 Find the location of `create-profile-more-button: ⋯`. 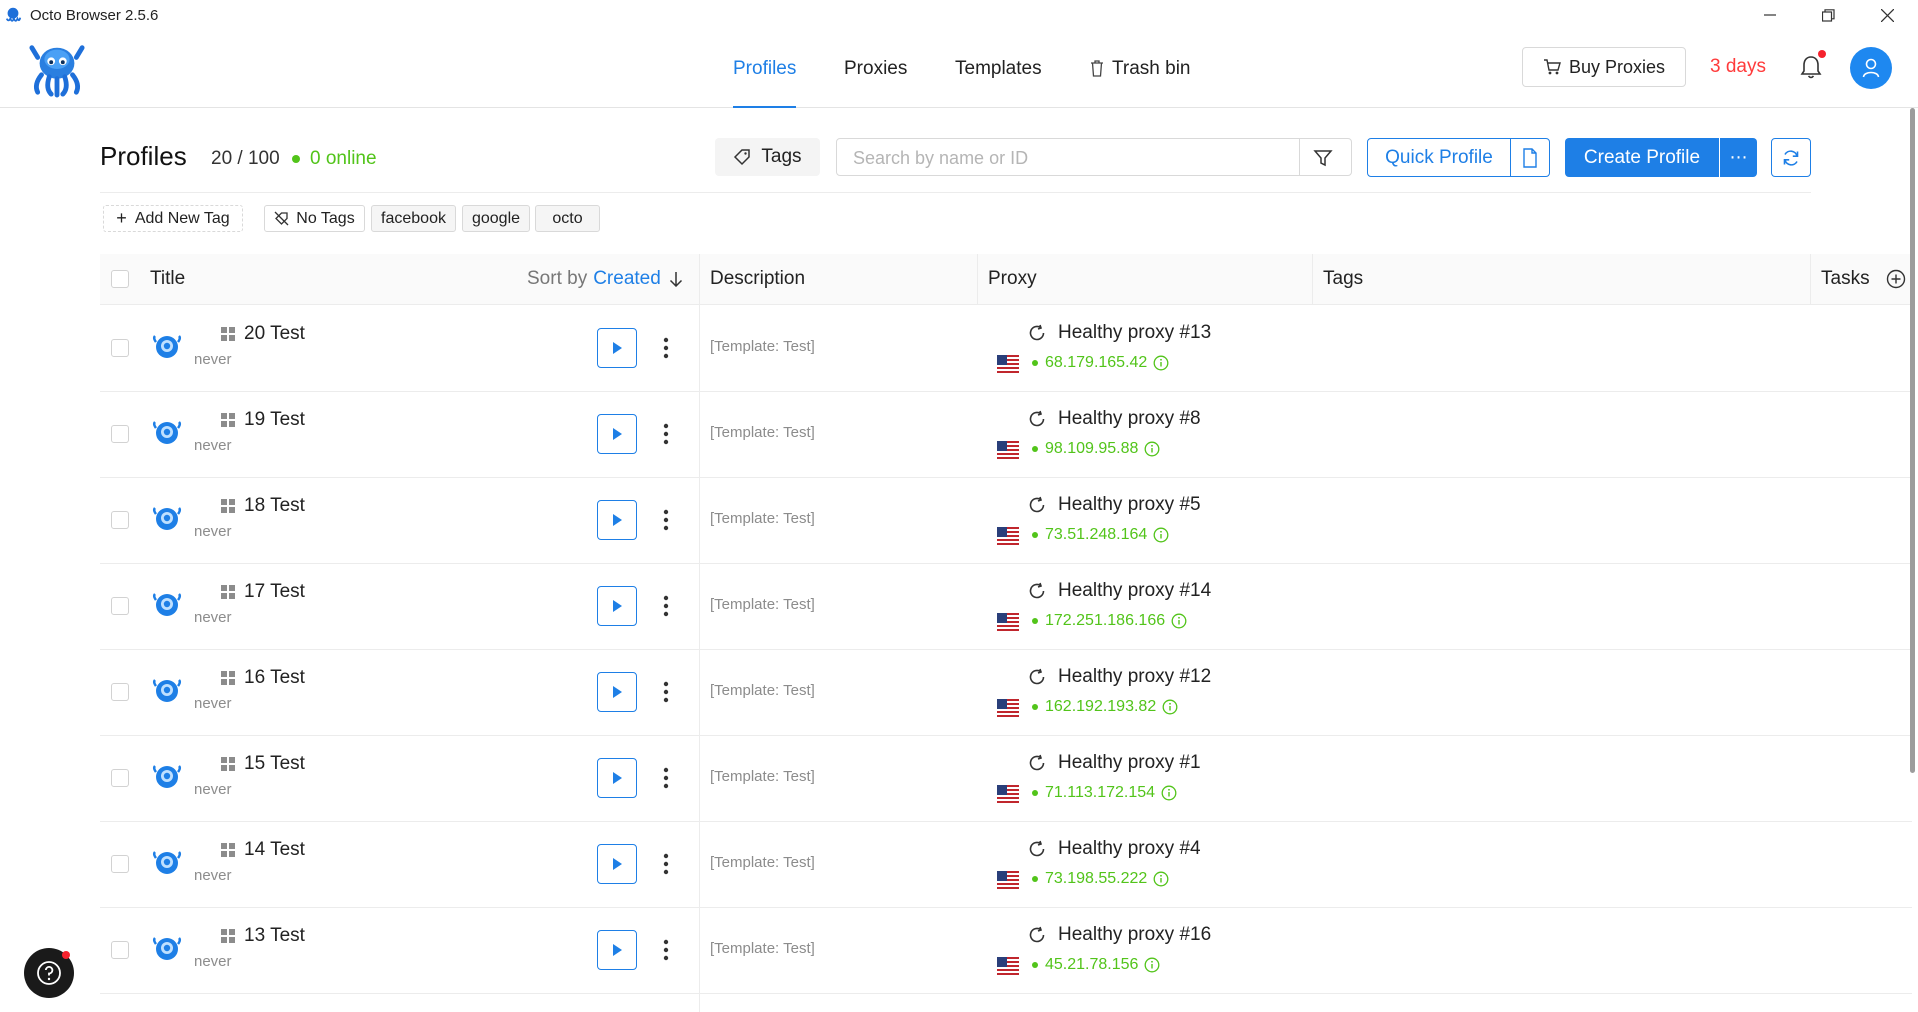

create-profile-more-button: ⋯ is located at coordinates (1738, 157).